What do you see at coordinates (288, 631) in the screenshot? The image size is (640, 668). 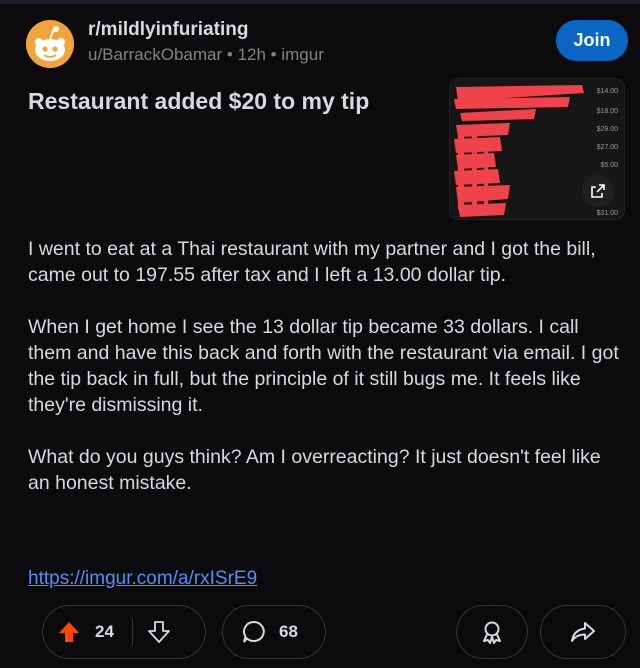 I see `comment-count: 68` at bounding box center [288, 631].